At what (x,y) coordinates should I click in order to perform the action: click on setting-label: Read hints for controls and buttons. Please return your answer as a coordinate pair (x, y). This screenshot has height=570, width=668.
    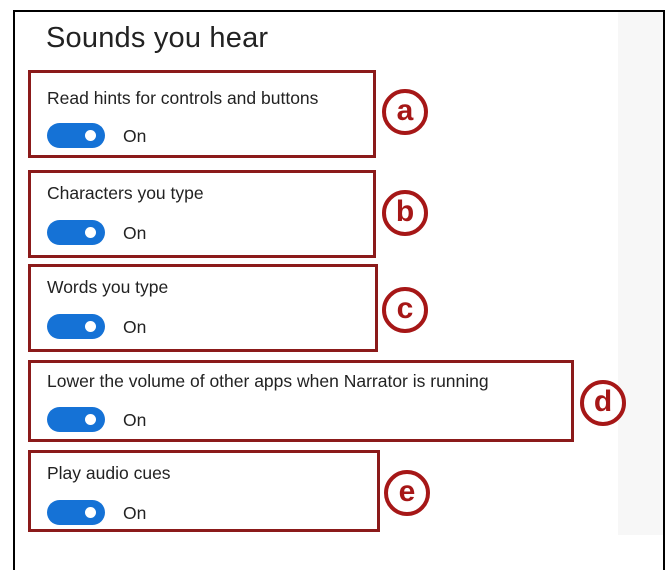
    Looking at the image, I should click on (183, 98).